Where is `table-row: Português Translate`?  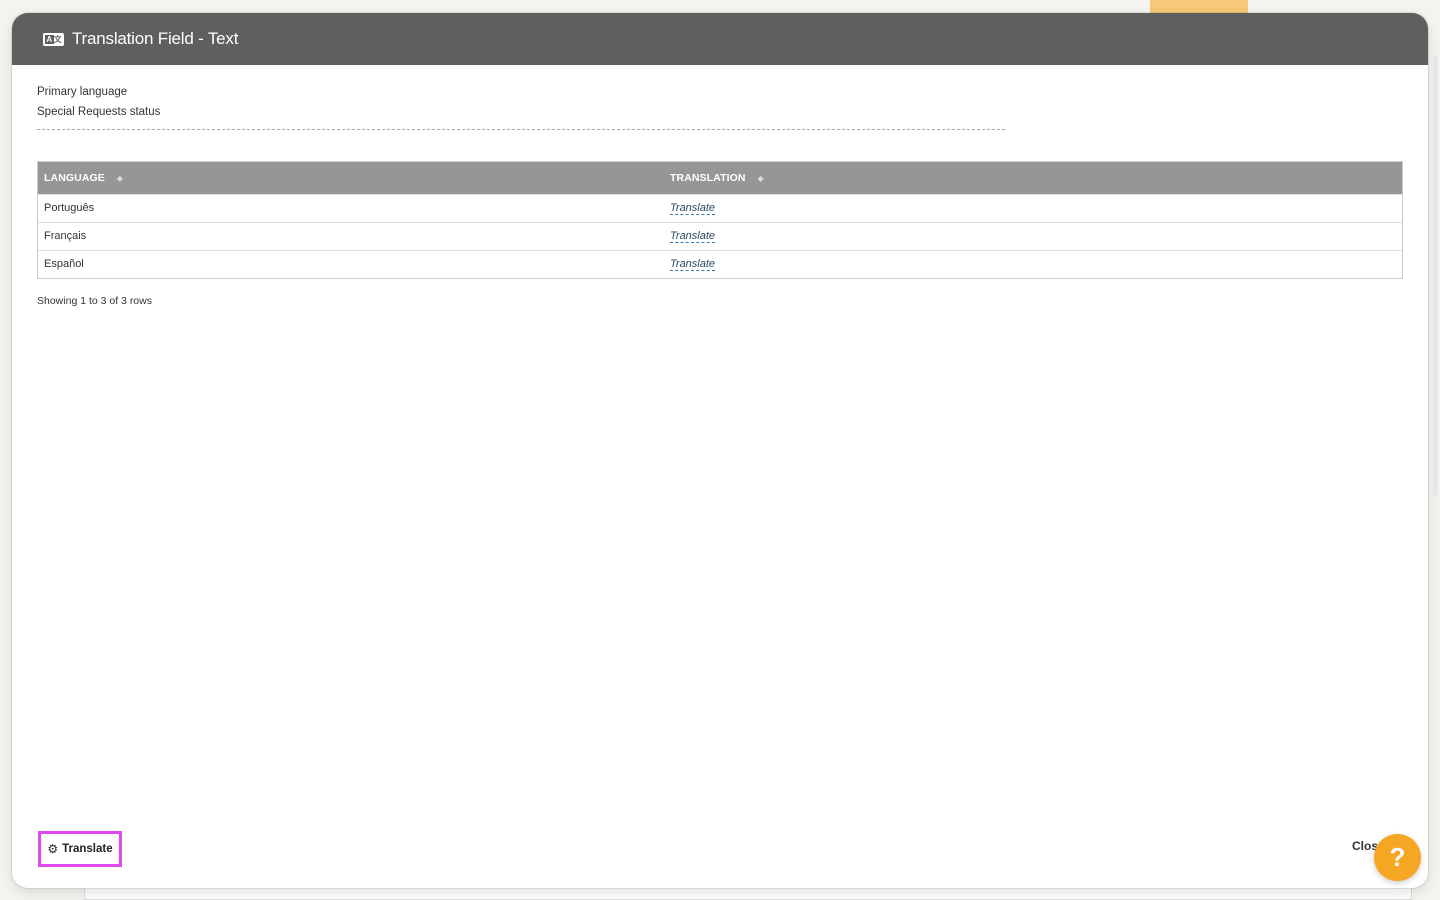 table-row: Português Translate is located at coordinates (720, 208).